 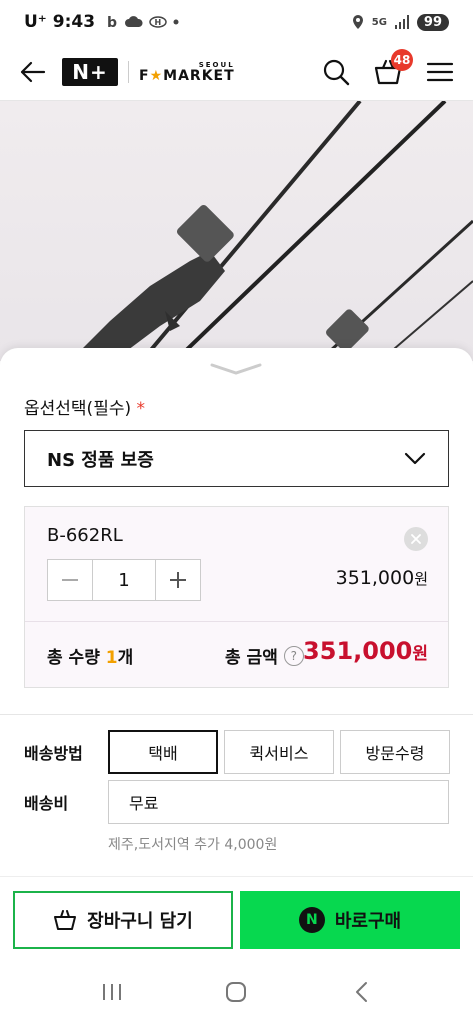 I want to click on shipping-fee-value: 무료, so click(x=278, y=802).